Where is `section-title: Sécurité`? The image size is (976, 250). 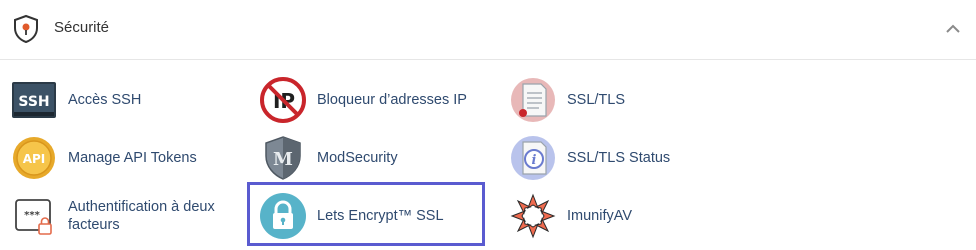 section-title: Sécurité is located at coordinates (82, 27).